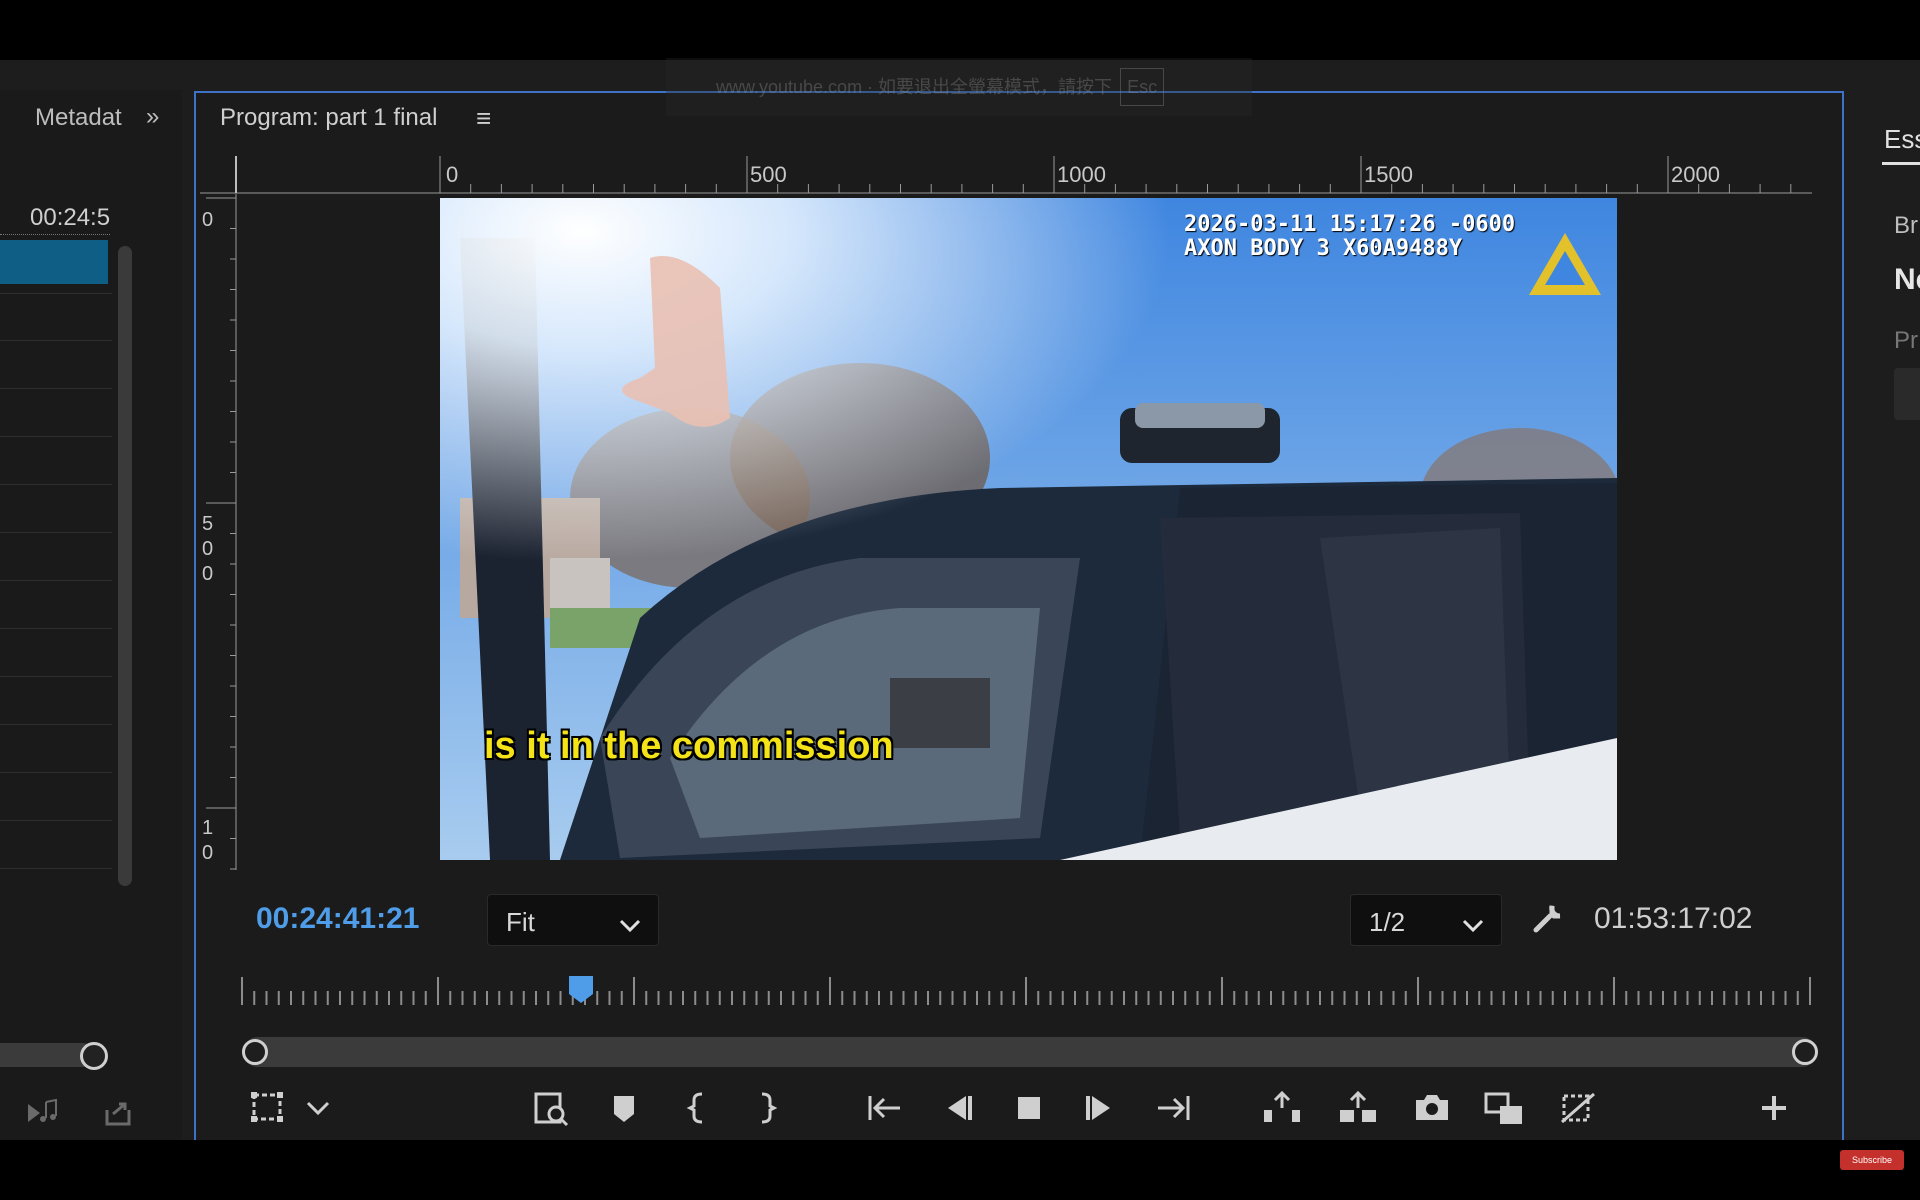  I want to click on ruler-label-500: 500, so click(768, 174).